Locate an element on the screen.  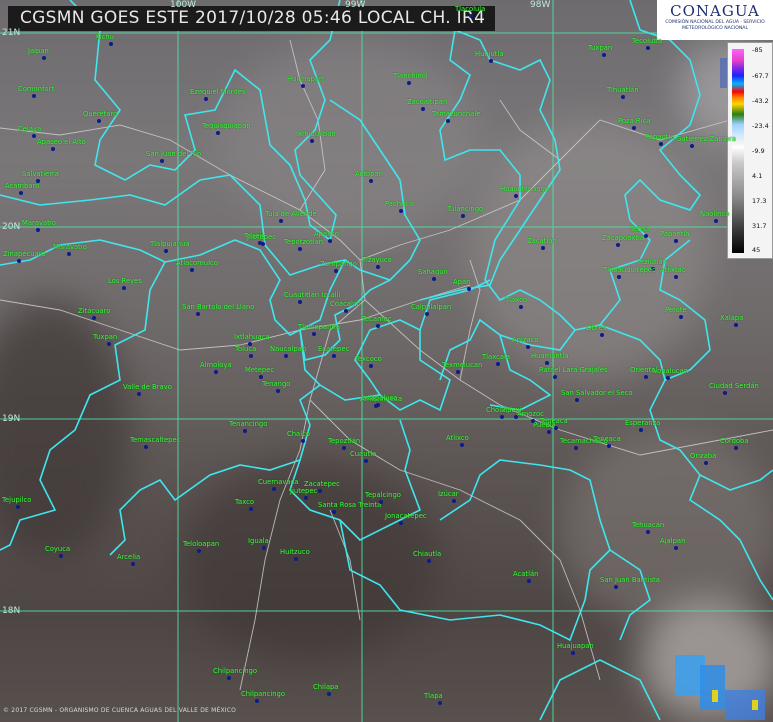
city-label: Tenango is located at coordinates (276, 384).